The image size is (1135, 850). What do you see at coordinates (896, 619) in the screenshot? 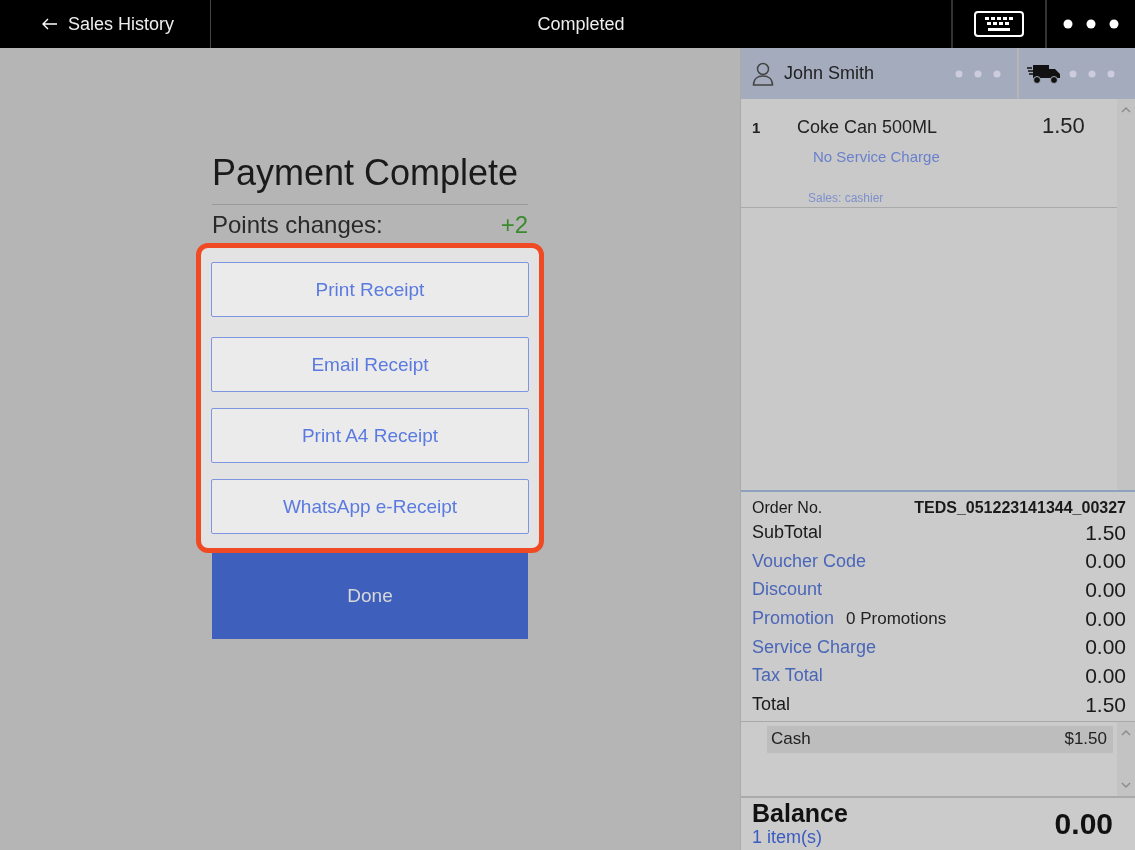
I see `summary-note: 0 Promotions` at bounding box center [896, 619].